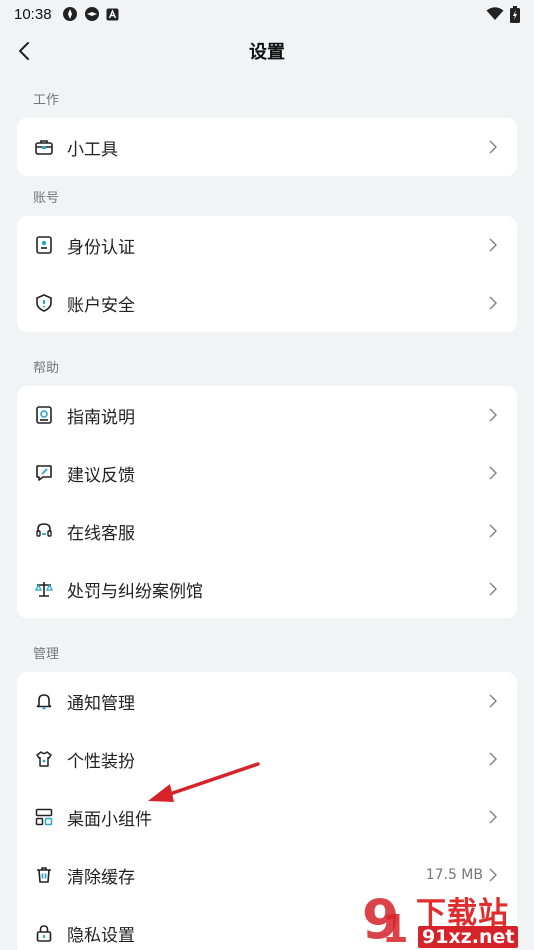 The height and width of the screenshot is (950, 534). I want to click on settings-item-personalize: 个性装扮, so click(267, 759).